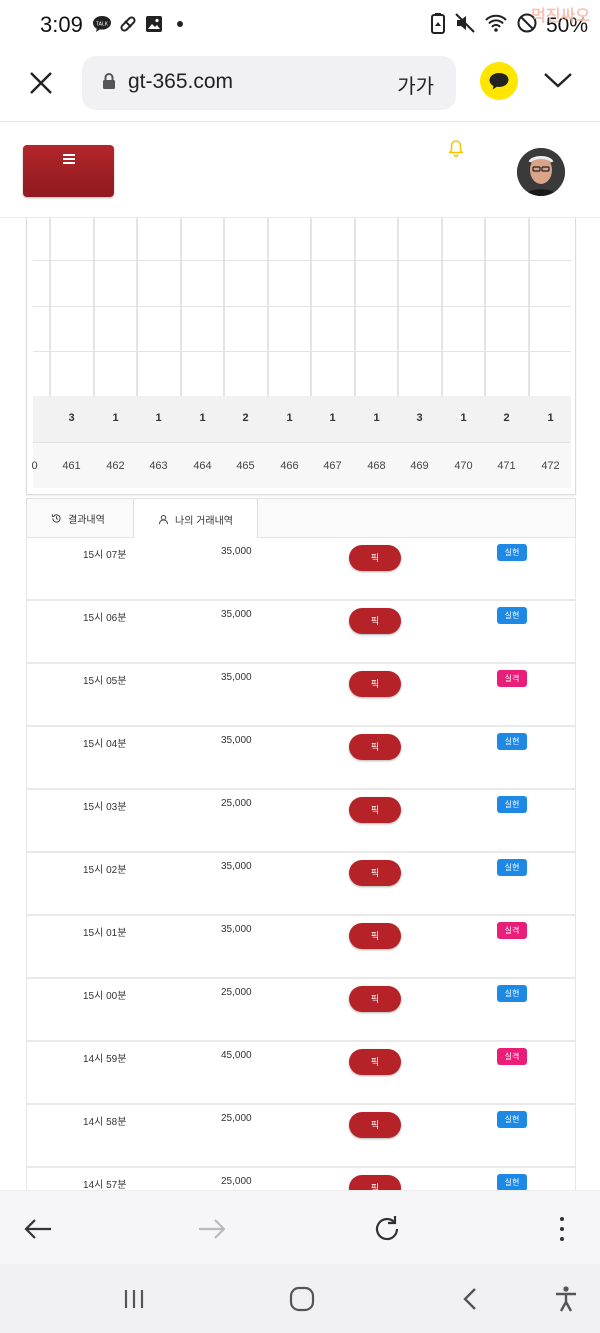 Image resolution: width=600 pixels, height=1333 pixels. What do you see at coordinates (56, 518) in the screenshot?
I see `history-icon` at bounding box center [56, 518].